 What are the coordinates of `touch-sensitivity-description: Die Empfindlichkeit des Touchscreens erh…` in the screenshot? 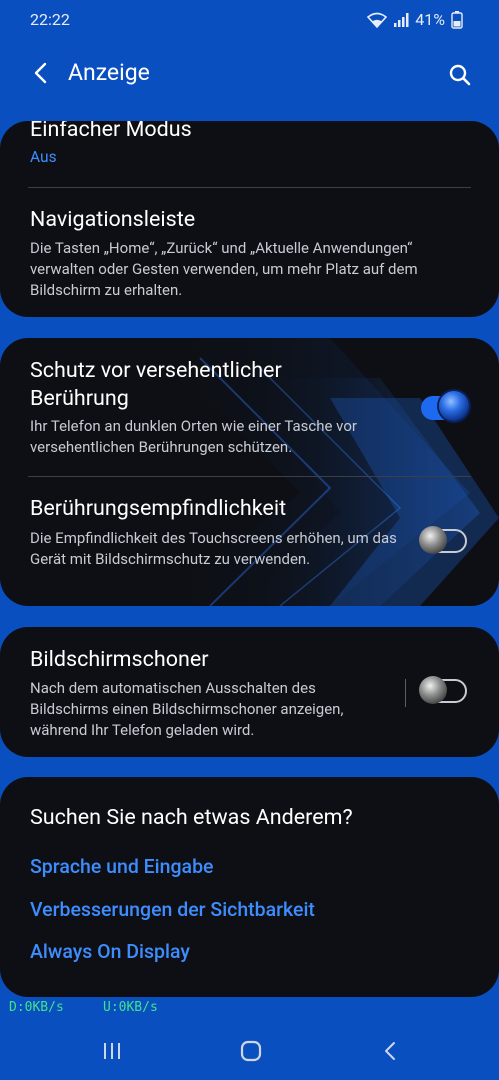 It's located at (213, 548).